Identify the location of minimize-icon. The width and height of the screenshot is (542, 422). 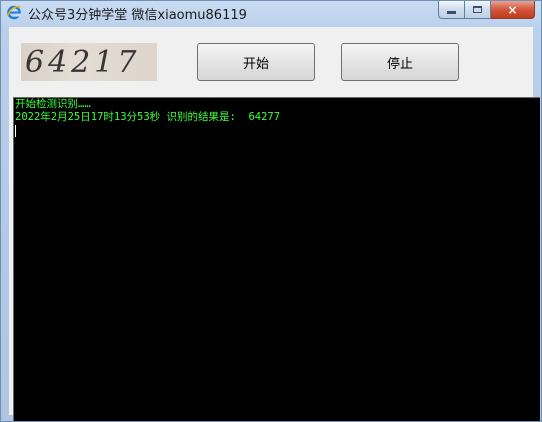
(451, 12).